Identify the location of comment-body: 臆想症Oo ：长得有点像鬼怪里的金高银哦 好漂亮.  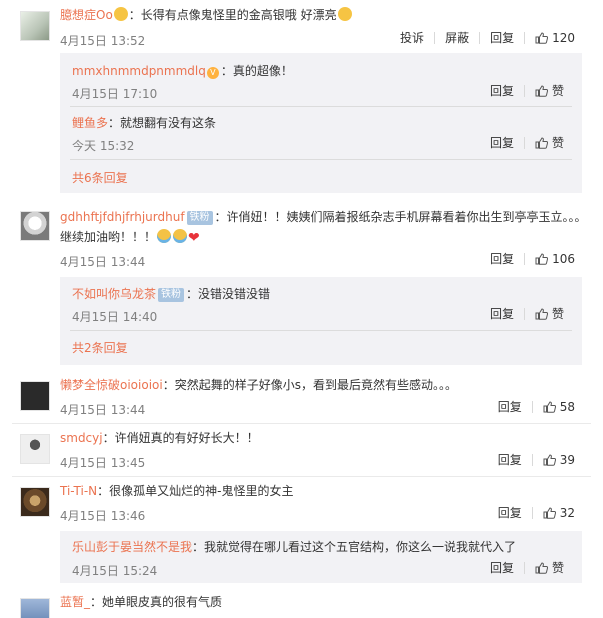
(325, 15).